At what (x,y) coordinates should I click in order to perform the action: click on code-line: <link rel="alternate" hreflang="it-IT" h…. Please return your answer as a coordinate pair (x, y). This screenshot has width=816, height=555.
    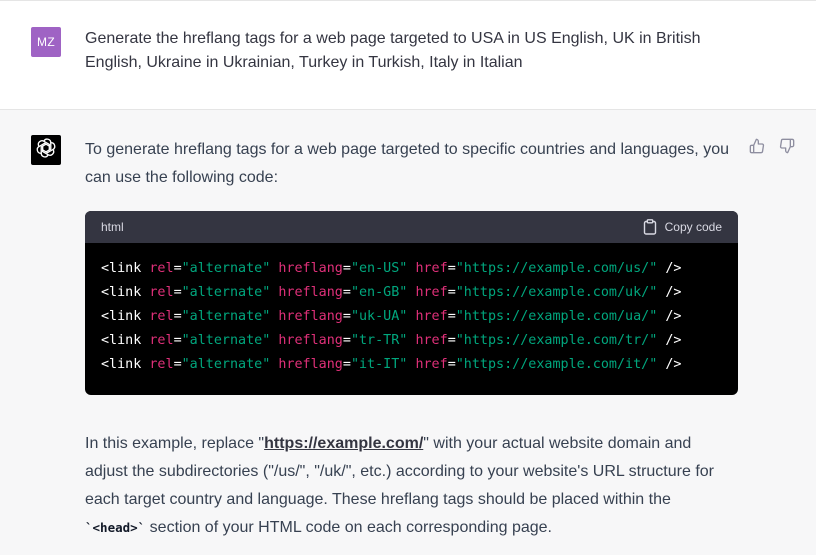
    Looking at the image, I should click on (411, 365).